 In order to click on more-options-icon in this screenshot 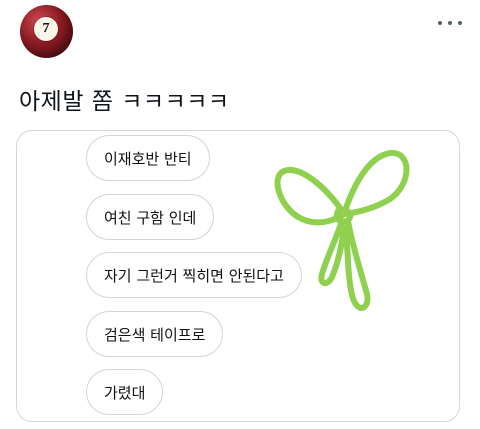, I will do `click(450, 23)`.